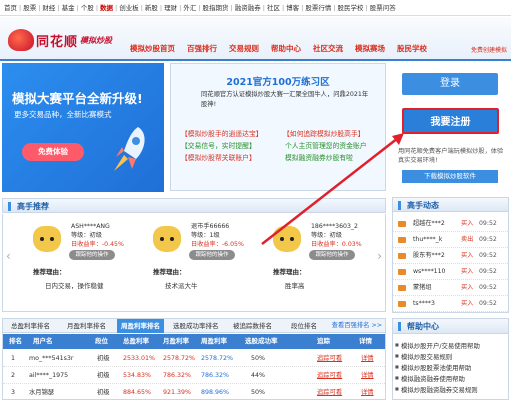 This screenshot has height=400, width=511. Describe the element at coordinates (336, 226) in the screenshot. I see `expert-name: 186****3603_2` at that location.